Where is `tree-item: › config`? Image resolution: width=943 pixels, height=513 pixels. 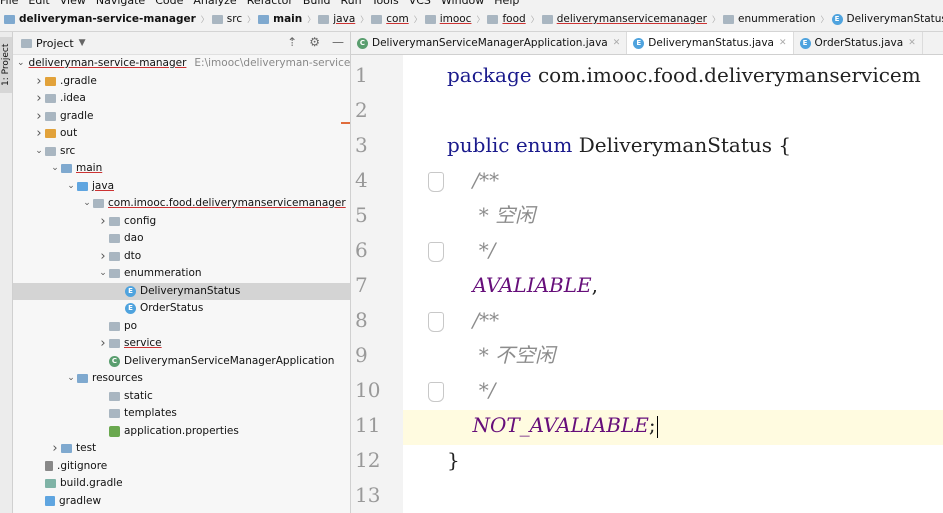
tree-item: › config is located at coordinates (181, 222).